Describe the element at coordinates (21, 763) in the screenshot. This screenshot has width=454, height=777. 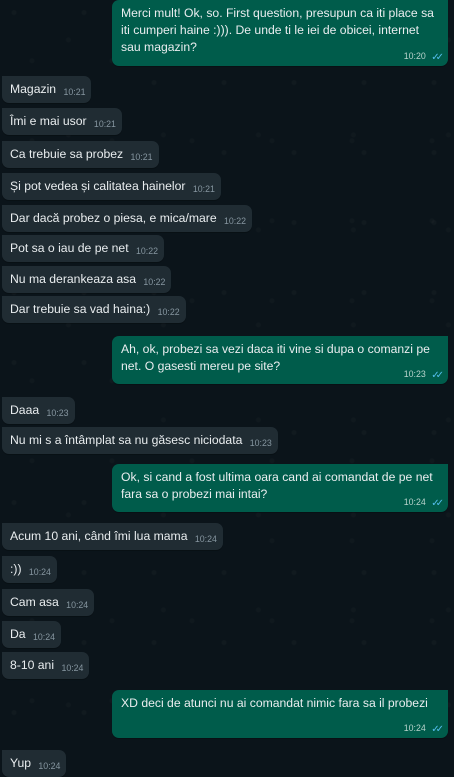
I see `message-text: Yup` at that location.